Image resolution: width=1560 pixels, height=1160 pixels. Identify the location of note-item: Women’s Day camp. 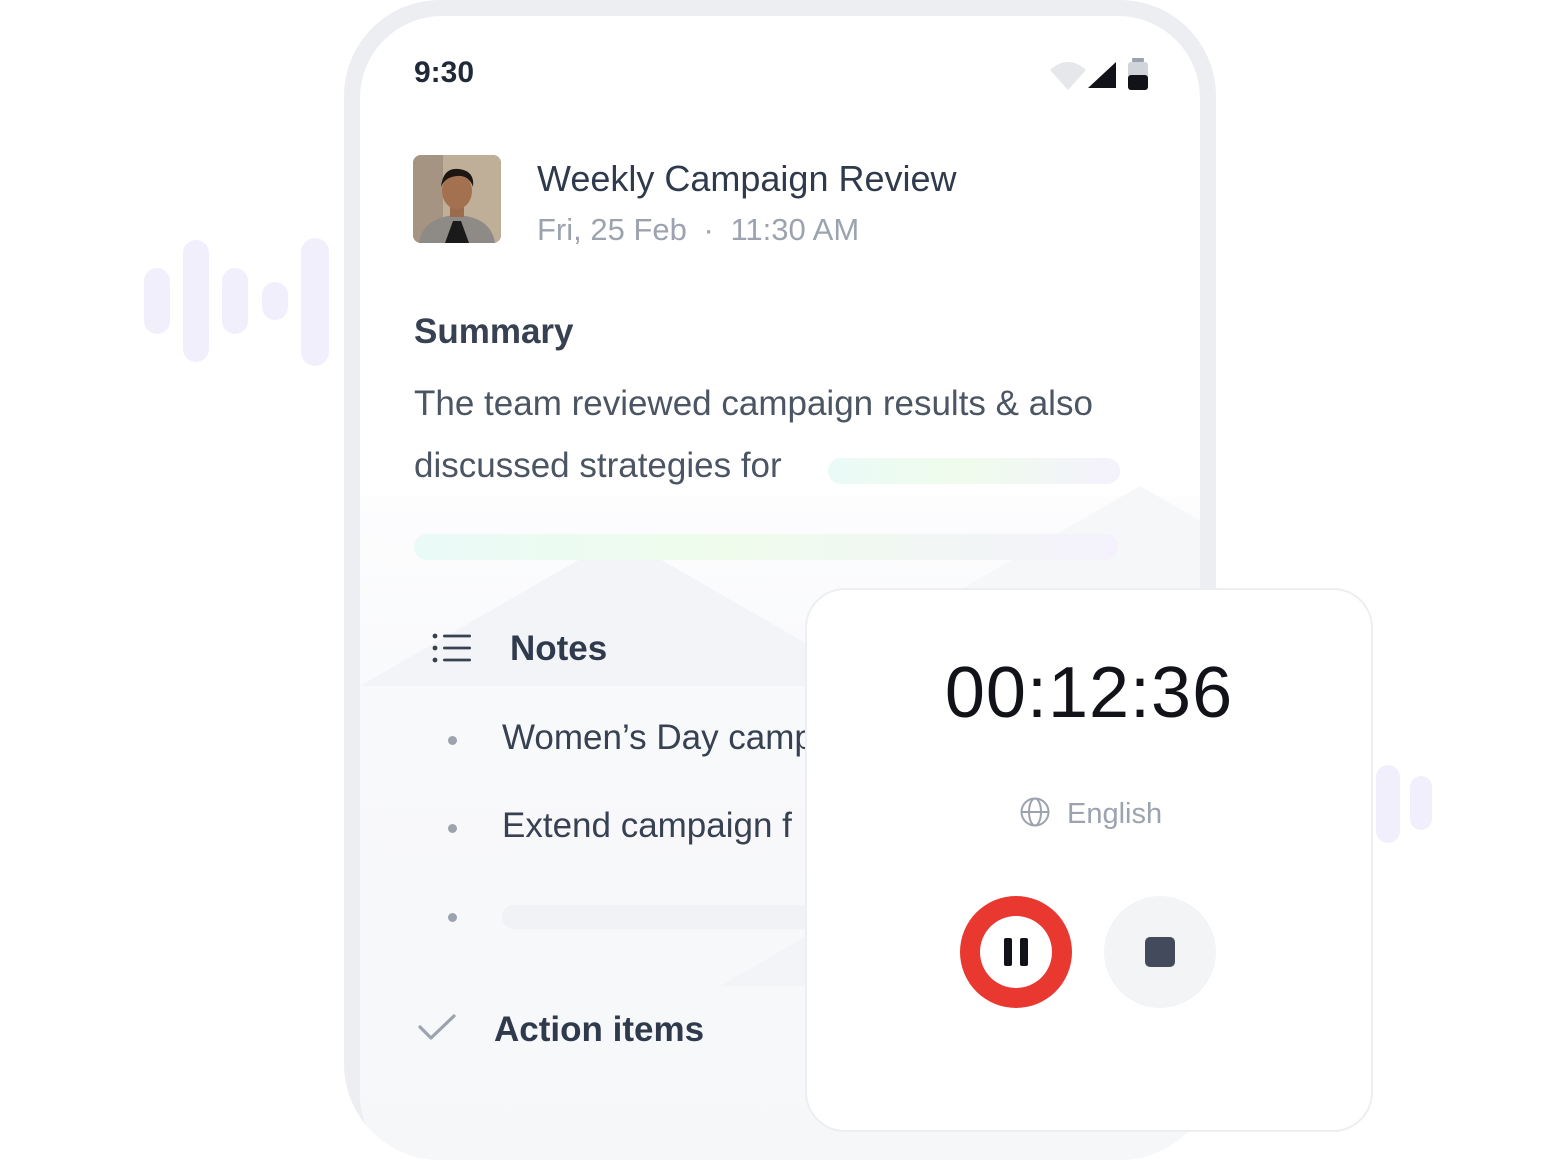
(658, 737).